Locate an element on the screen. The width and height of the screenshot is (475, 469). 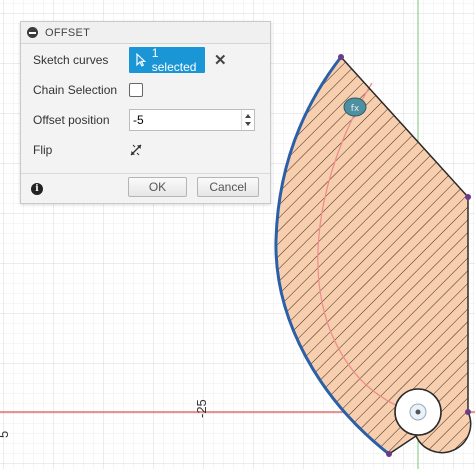
chain-selection-checkbox is located at coordinates (136, 90).